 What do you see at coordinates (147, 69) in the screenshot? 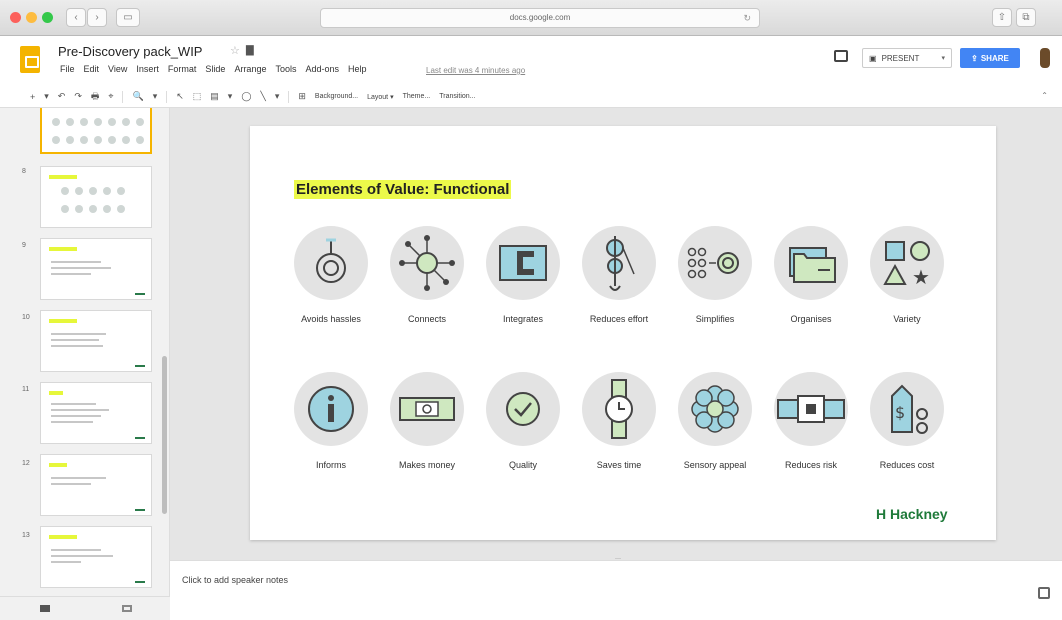
I see `menu-insert: Insert` at bounding box center [147, 69].